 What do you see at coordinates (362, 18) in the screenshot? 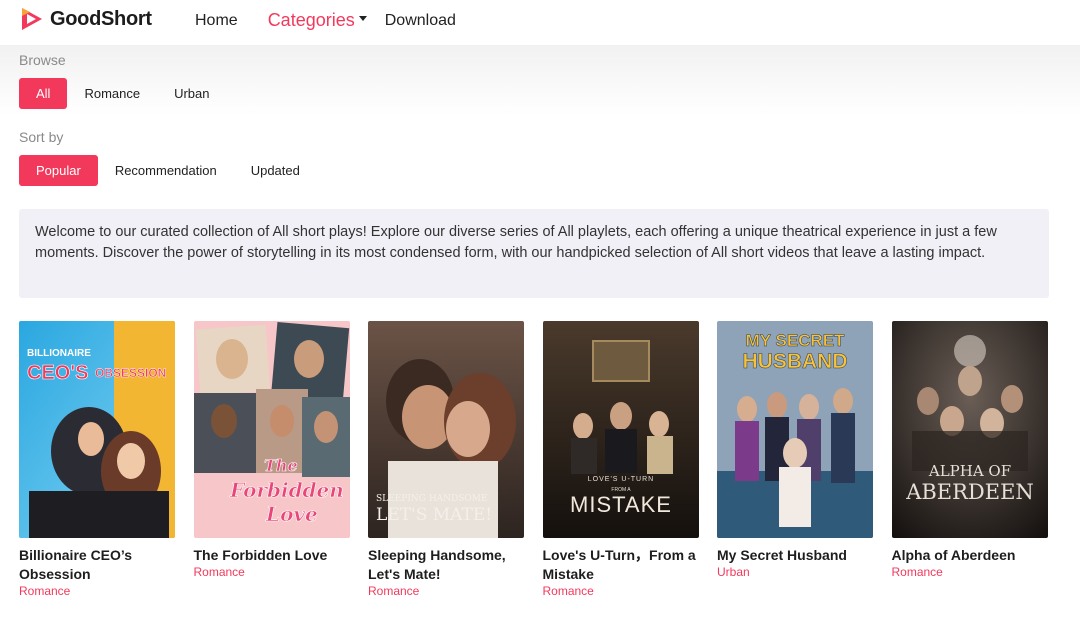
I see `caret-down-icon` at bounding box center [362, 18].